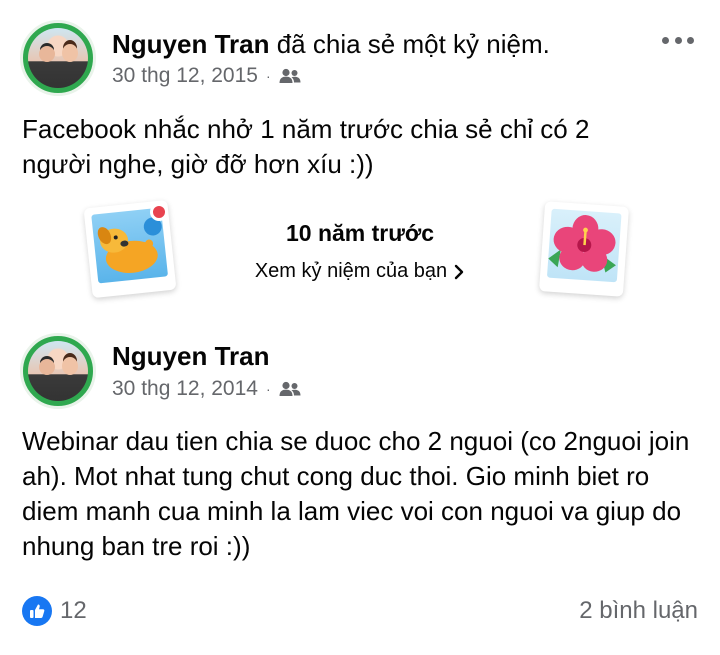 The height and width of the screenshot is (655, 720). Describe the element at coordinates (665, 40) in the screenshot. I see `more-icon` at that location.